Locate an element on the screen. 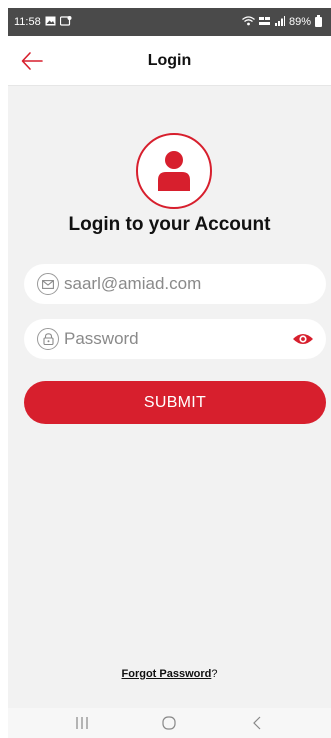 The height and width of the screenshot is (738, 331). page-title: Login is located at coordinates (169, 60).